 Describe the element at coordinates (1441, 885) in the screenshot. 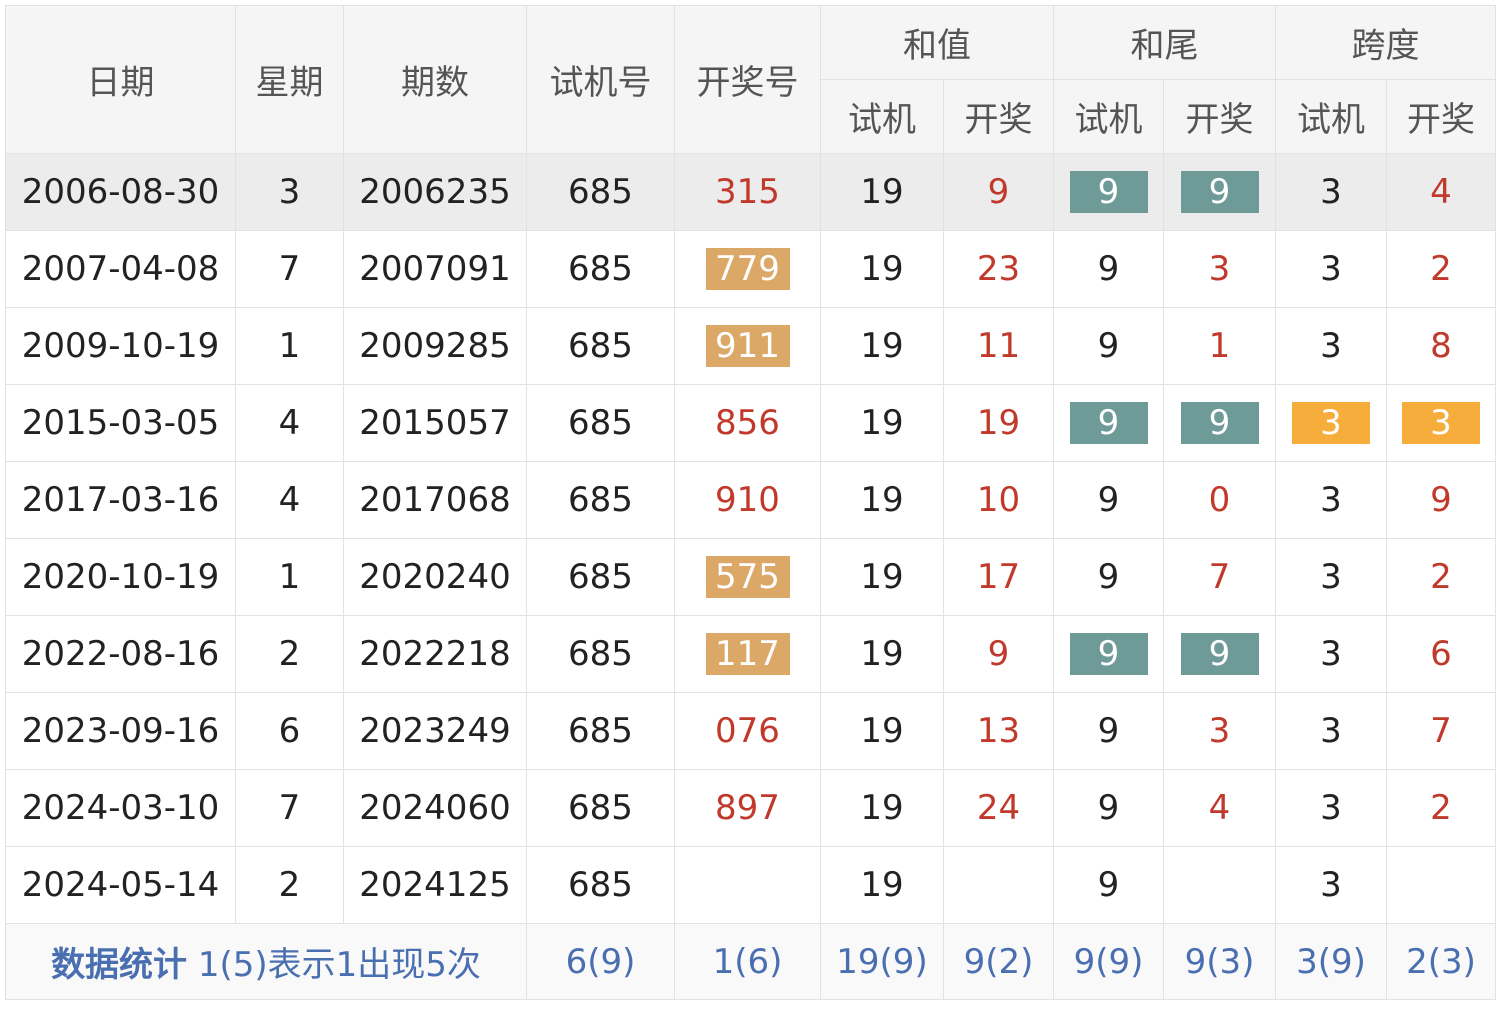

I see `cell-span-draw` at that location.